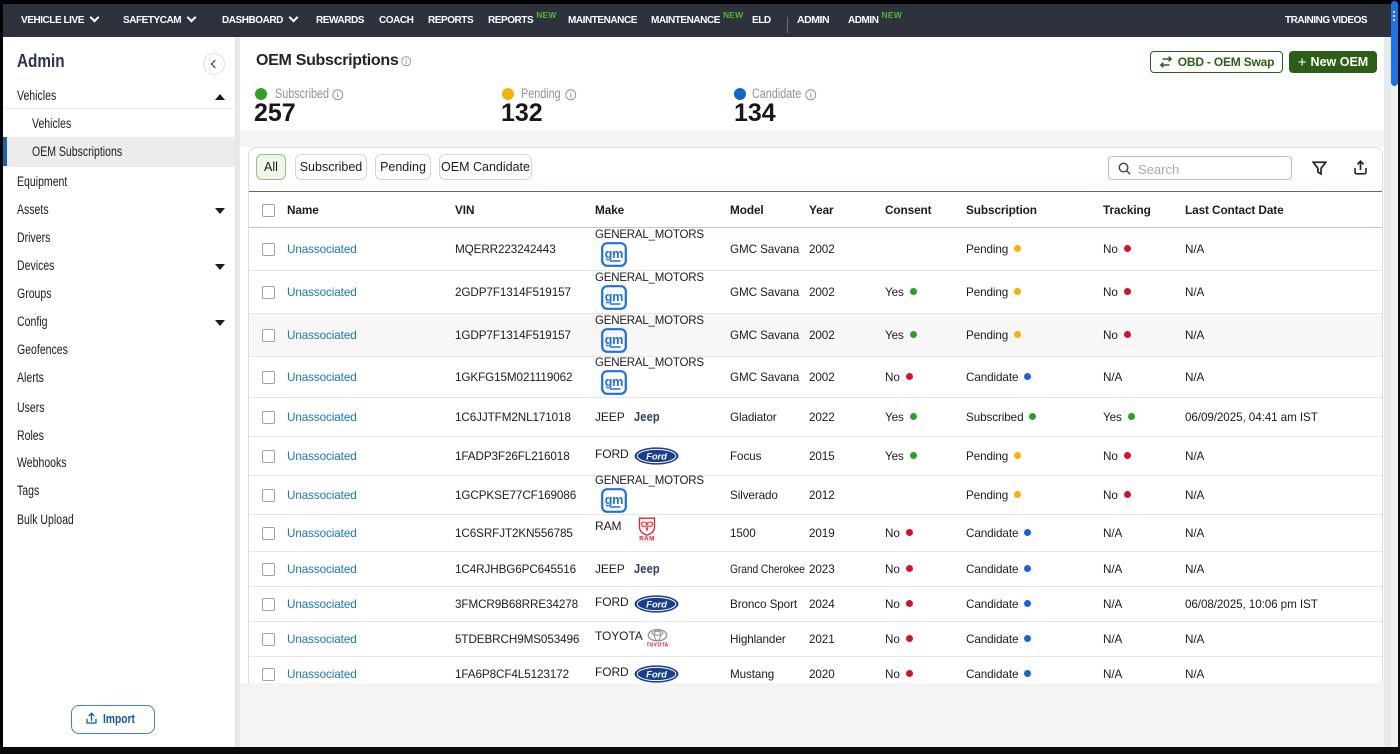 This screenshot has height=754, width=1400. What do you see at coordinates (657, 646) in the screenshot?
I see `svg-text: TOYOTA` at bounding box center [657, 646].